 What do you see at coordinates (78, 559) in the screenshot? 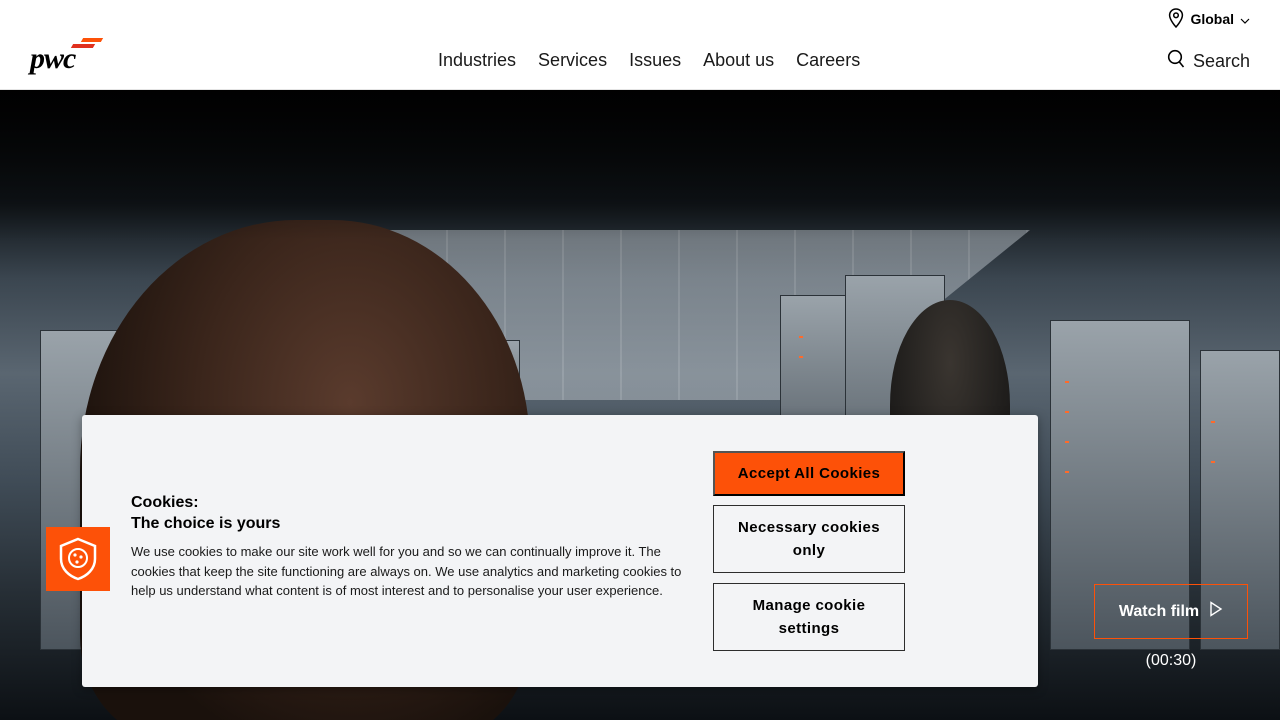
I see `cookie-shield-icon` at bounding box center [78, 559].